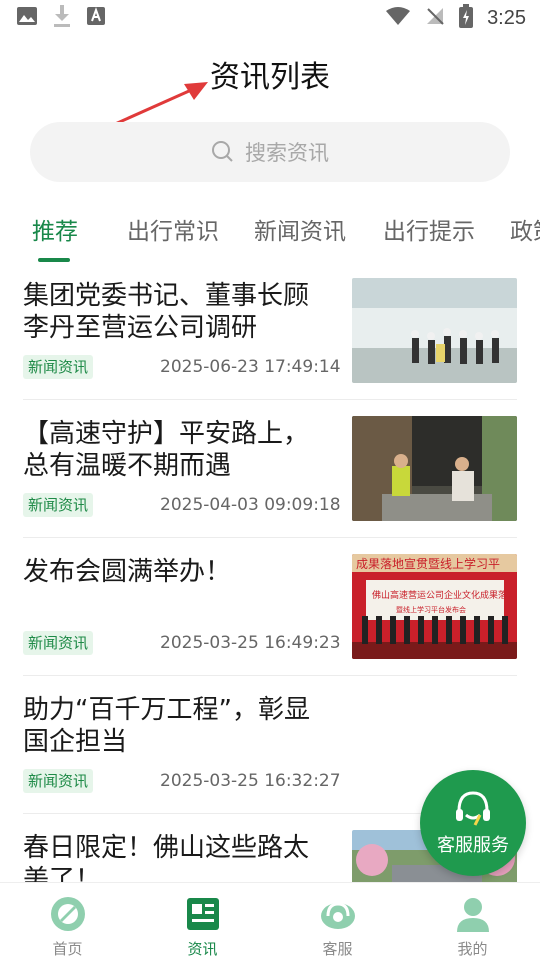  What do you see at coordinates (250, 367) in the screenshot?
I see `news-date: 2025-06-23 17:49:14` at bounding box center [250, 367].